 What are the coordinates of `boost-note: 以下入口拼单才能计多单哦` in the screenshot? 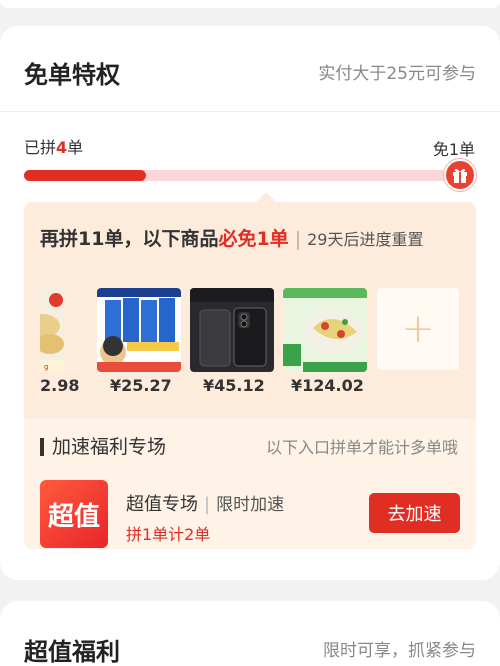 It's located at (361, 447).